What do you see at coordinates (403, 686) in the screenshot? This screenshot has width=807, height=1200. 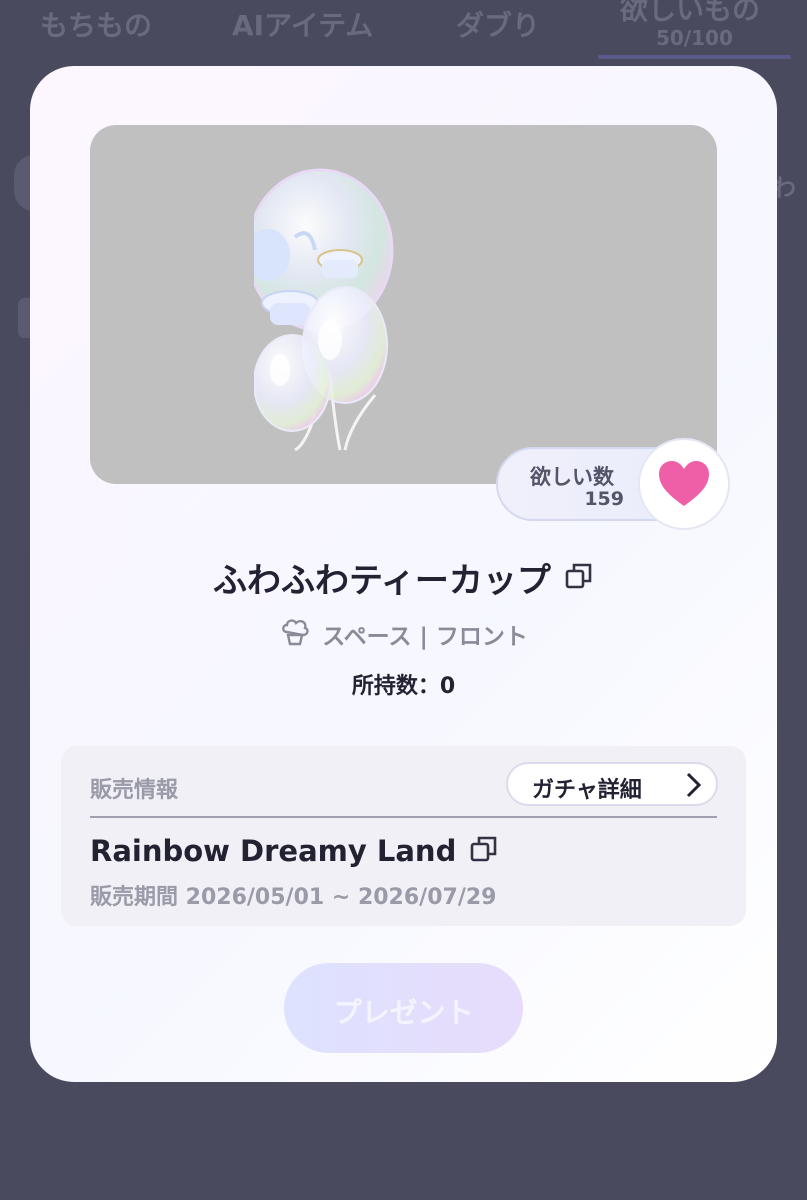 I see `owned-count: 所持数：0` at bounding box center [403, 686].